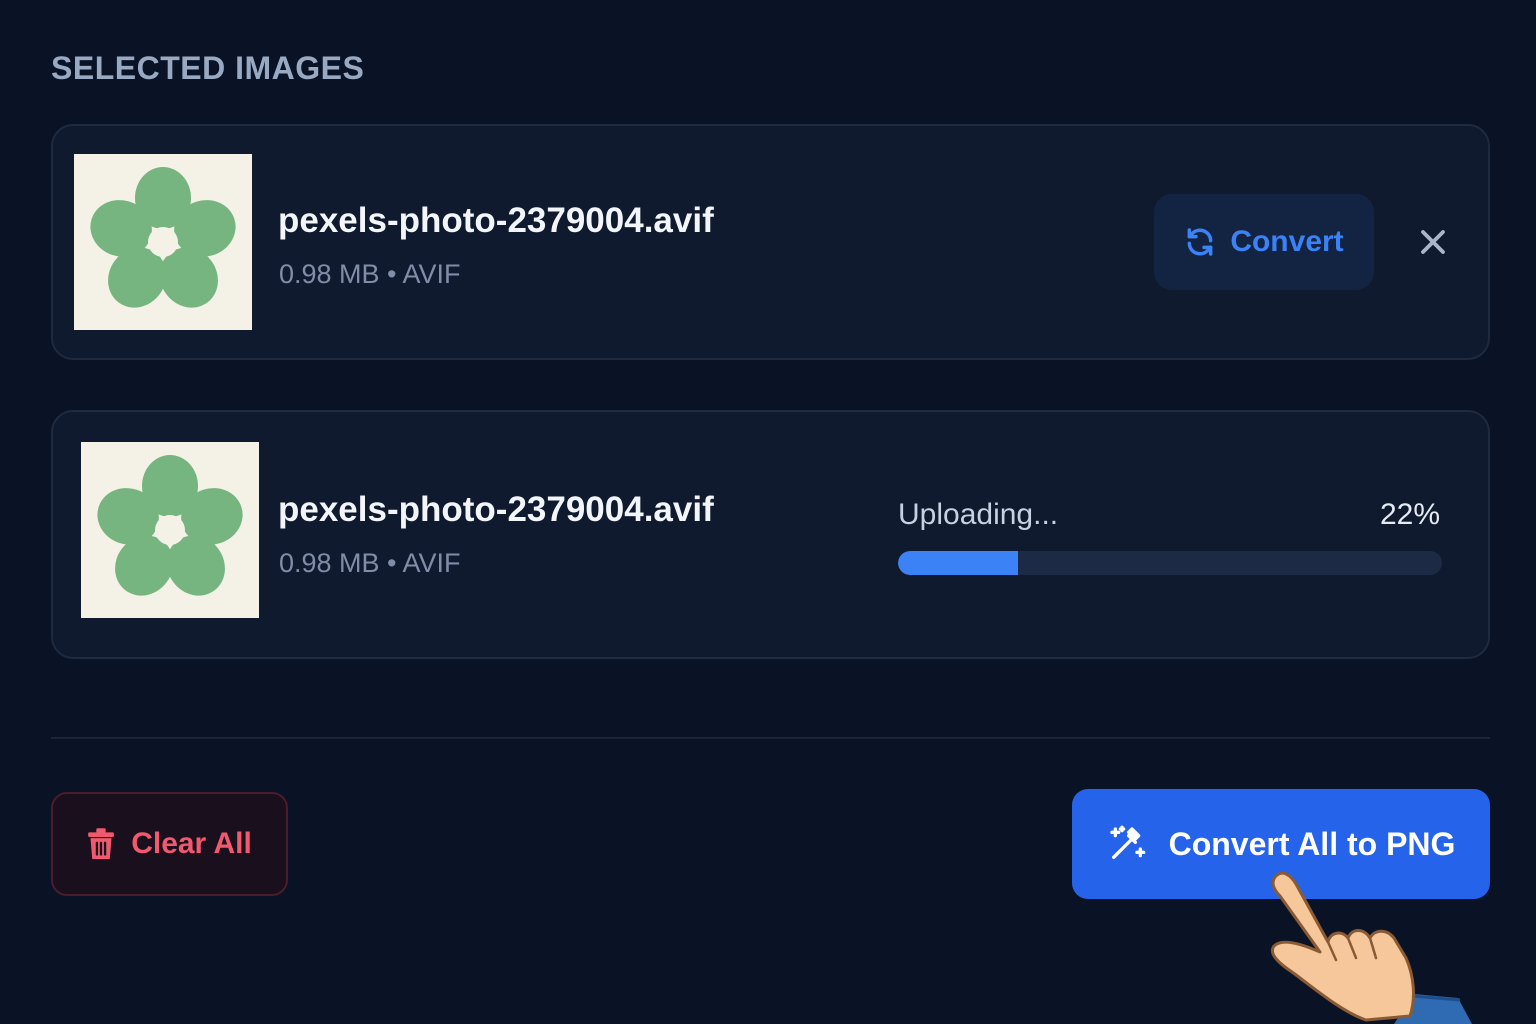  Describe the element at coordinates (208, 68) in the screenshot. I see `section-title: SELECTED IMAGES` at that location.